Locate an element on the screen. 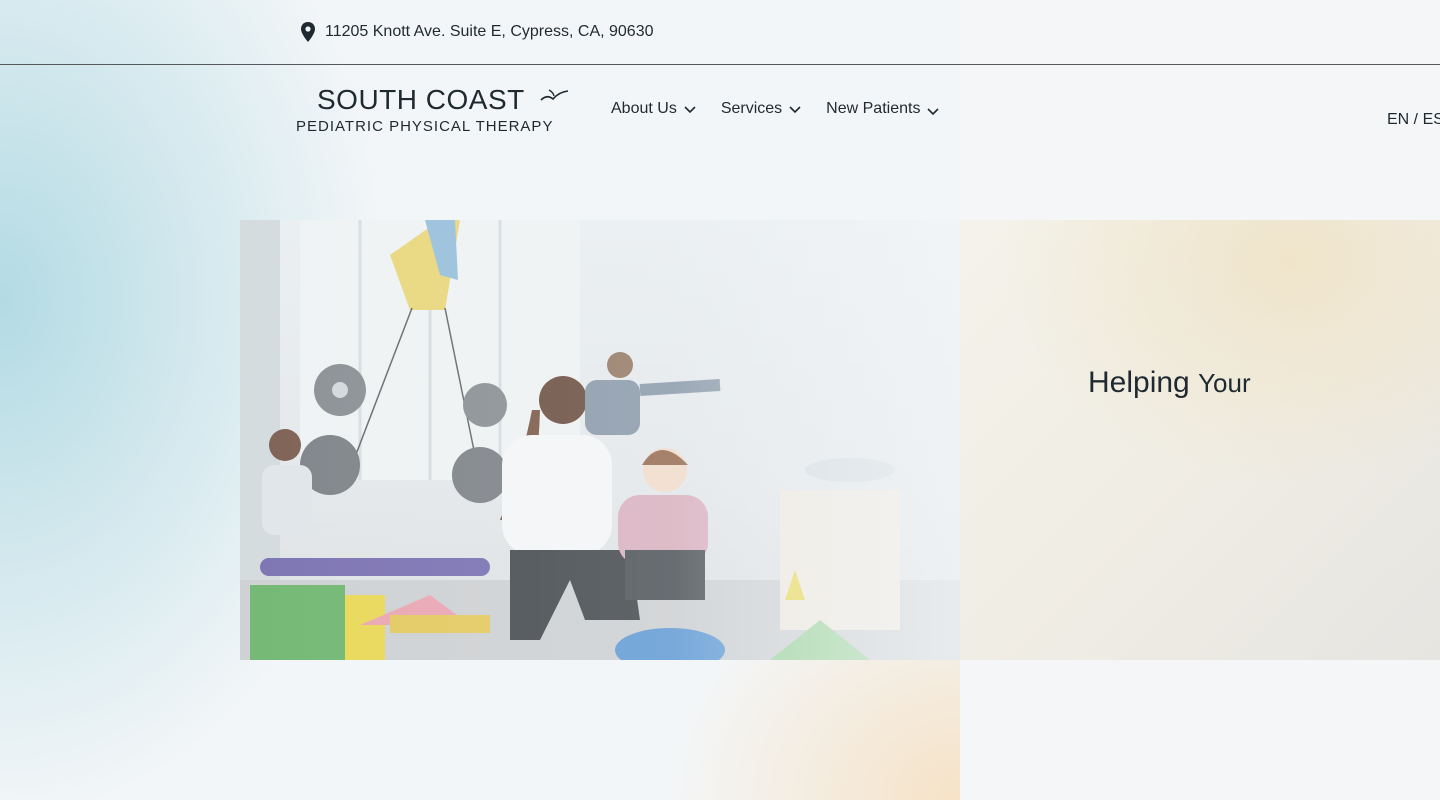 The height and width of the screenshot is (800, 1440). hero-heading-word1: Helping is located at coordinates (1139, 382).